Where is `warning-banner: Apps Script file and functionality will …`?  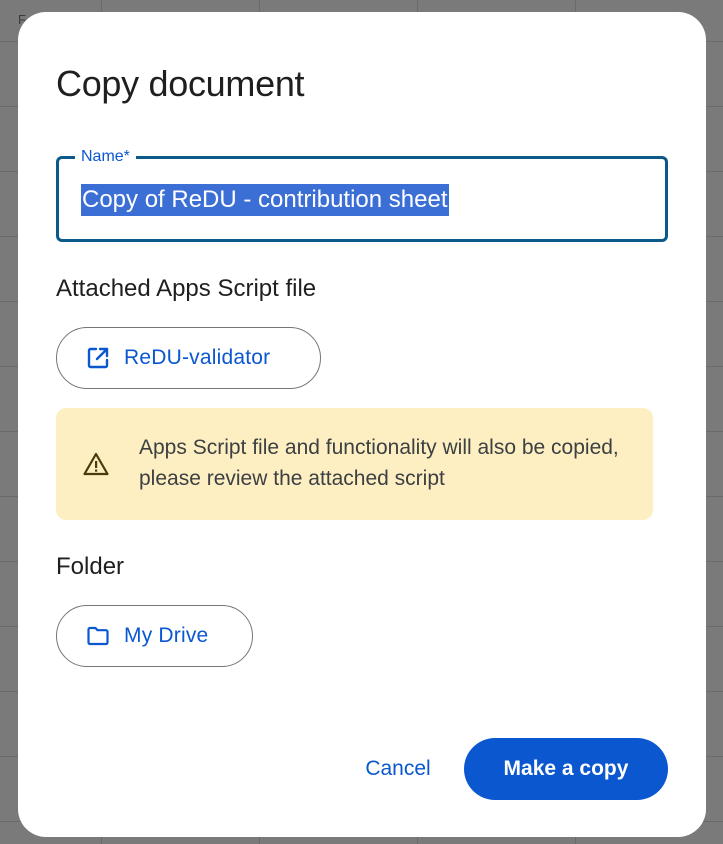
warning-banner: Apps Script file and functionality will … is located at coordinates (354, 464).